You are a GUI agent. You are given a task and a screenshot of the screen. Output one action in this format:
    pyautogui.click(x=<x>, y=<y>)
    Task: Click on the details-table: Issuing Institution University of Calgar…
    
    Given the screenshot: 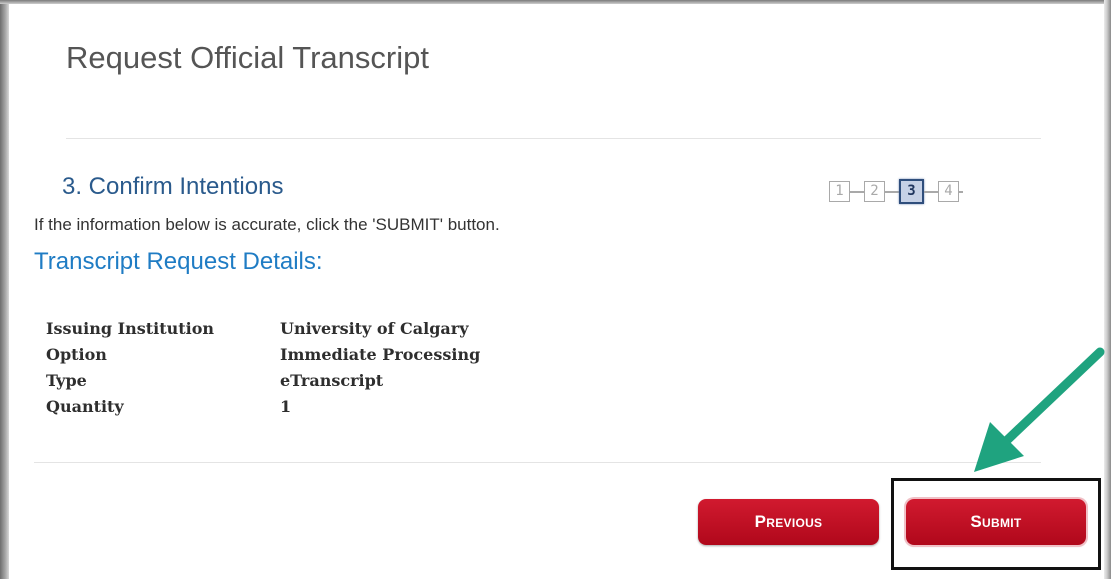 What is the action you would take?
    pyautogui.click(x=263, y=368)
    